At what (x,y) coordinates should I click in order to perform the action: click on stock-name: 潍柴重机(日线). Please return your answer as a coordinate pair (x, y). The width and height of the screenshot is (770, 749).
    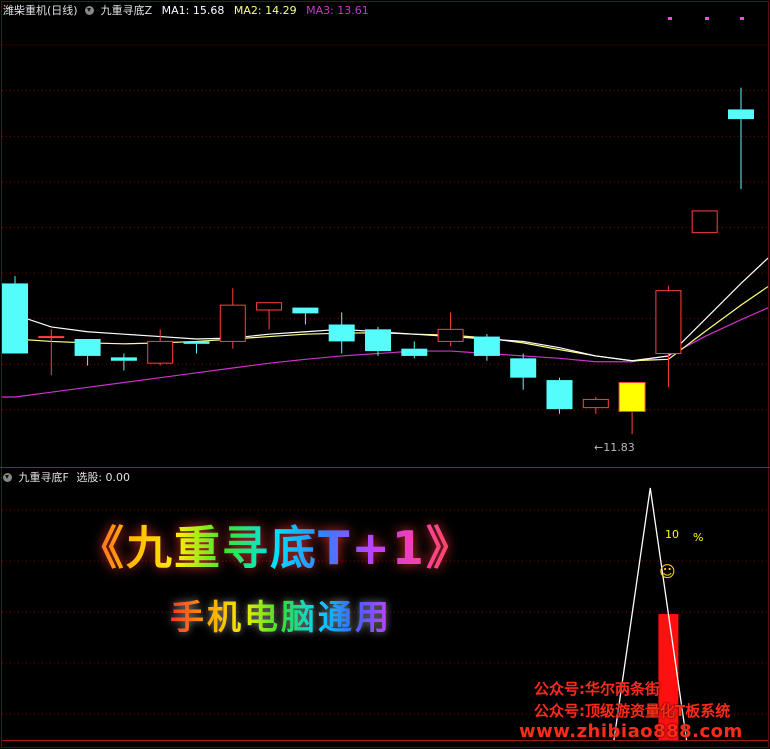
    Looking at the image, I should click on (40, 10).